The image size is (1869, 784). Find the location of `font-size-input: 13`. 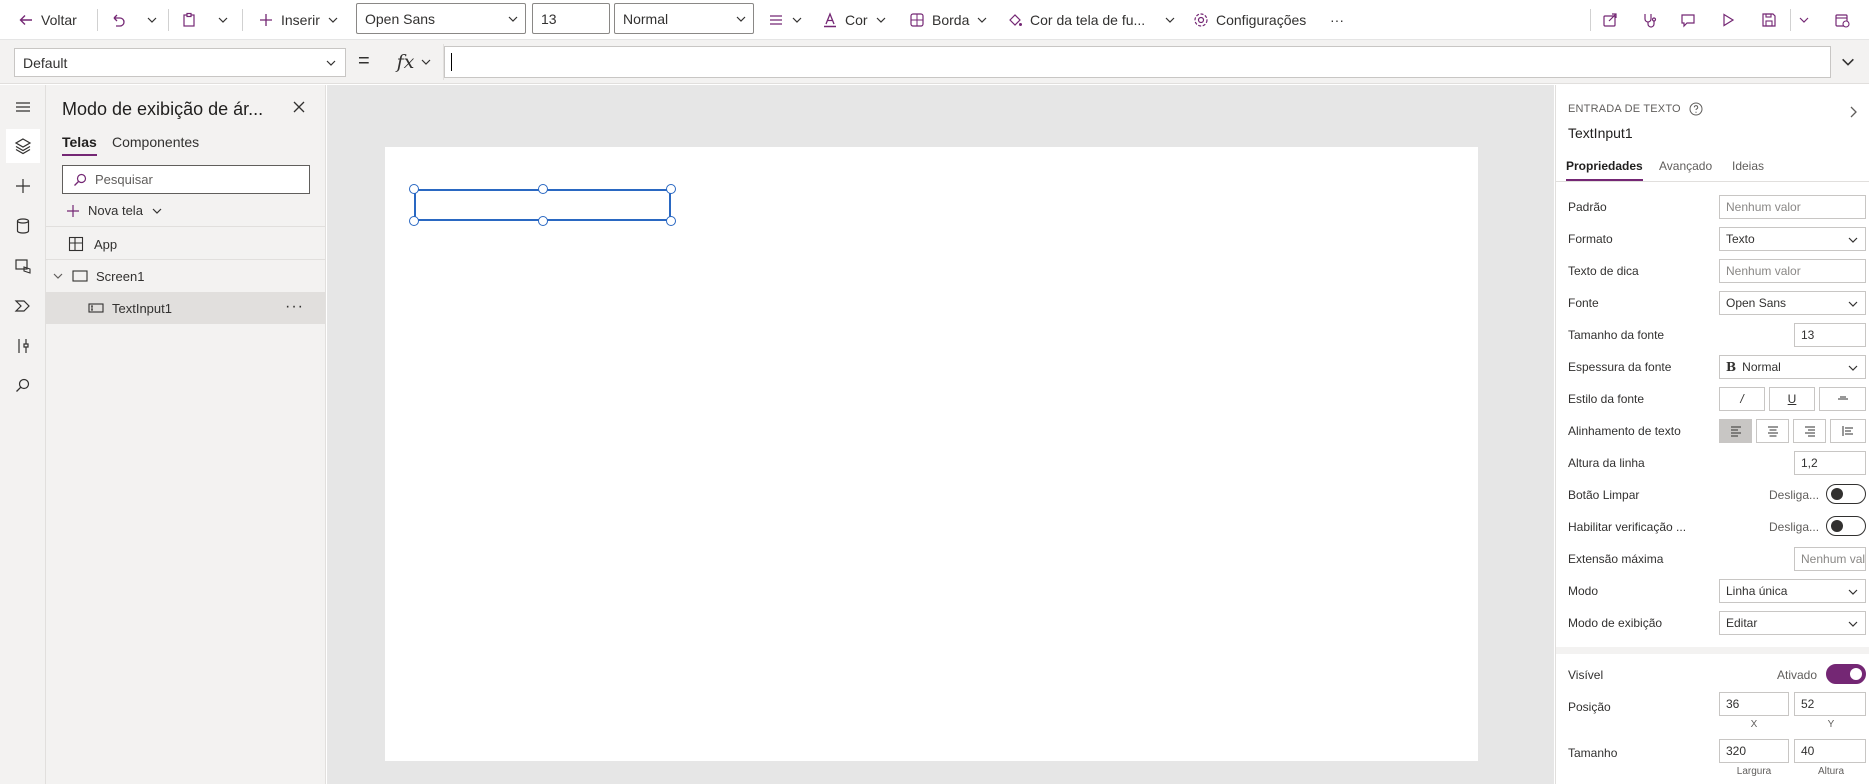

font-size-input: 13 is located at coordinates (571, 18).